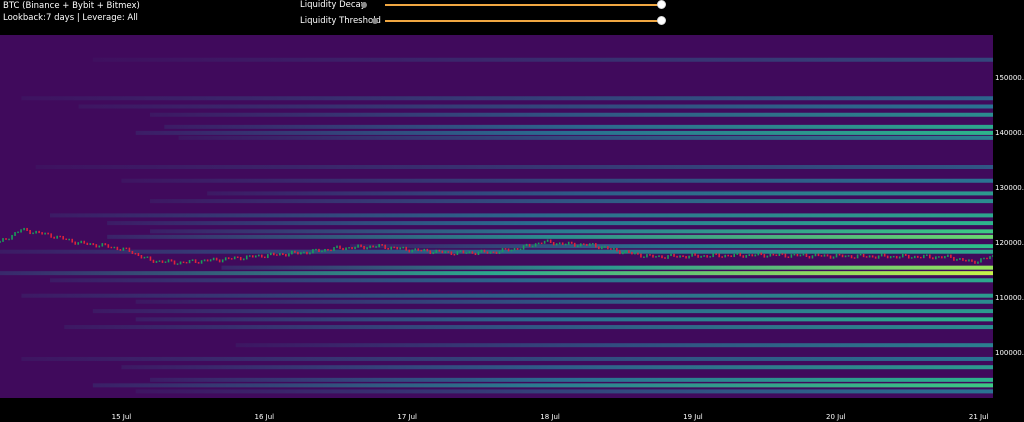  I want to click on liquidity-decay-slider, so click(523, 5).